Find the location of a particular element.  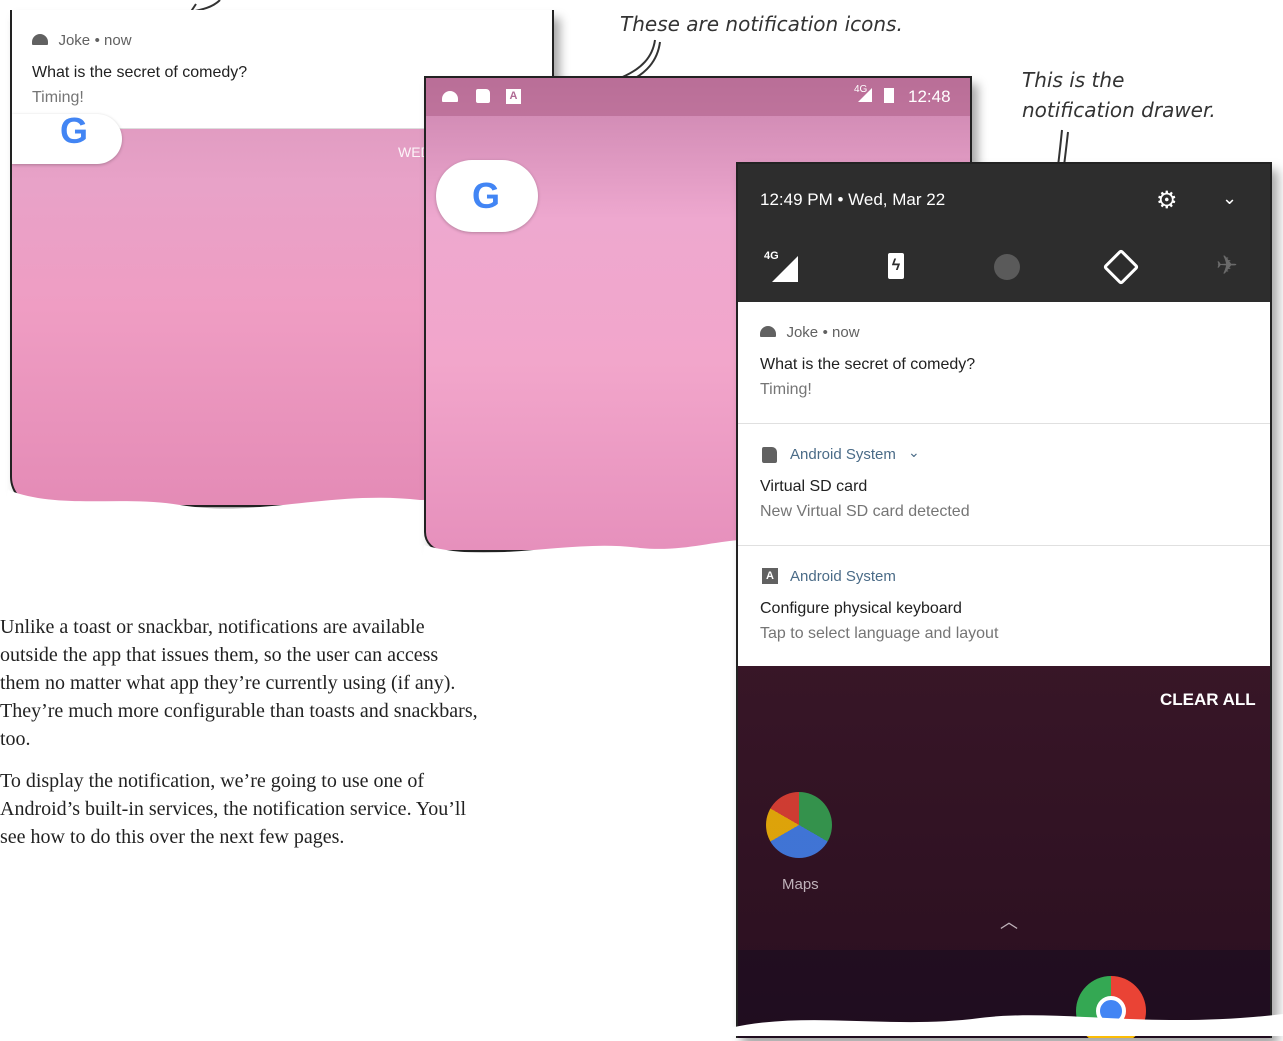

joke-app-header: Joke • now is located at coordinates (82, 41).